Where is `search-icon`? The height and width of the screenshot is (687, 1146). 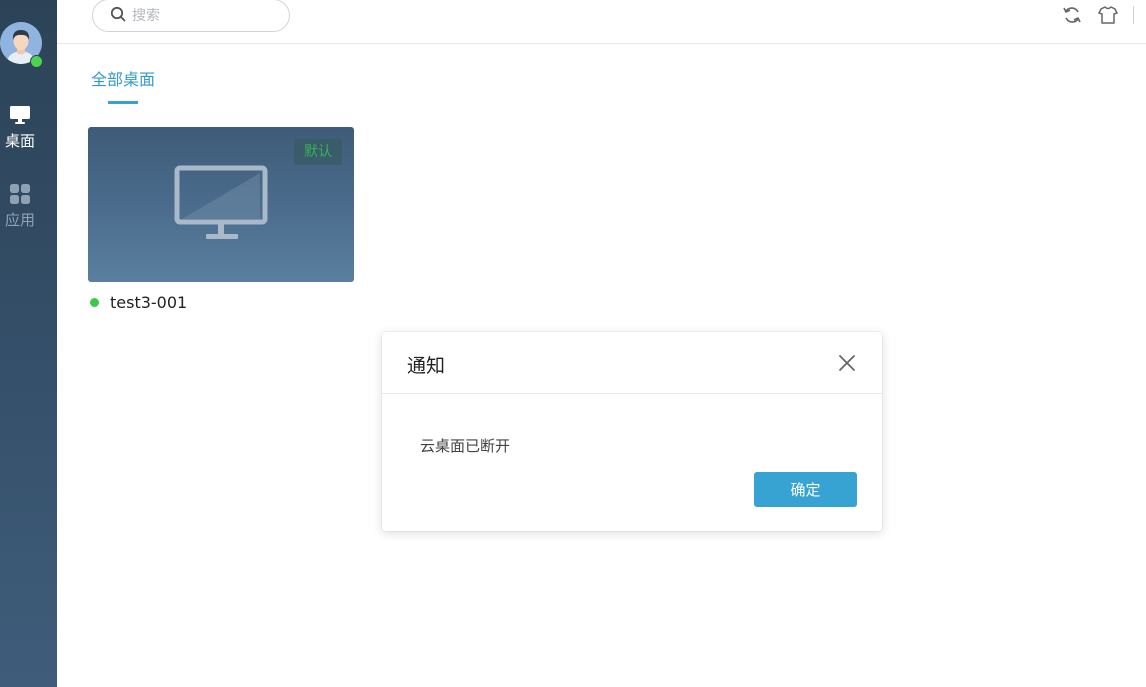 search-icon is located at coordinates (118, 16).